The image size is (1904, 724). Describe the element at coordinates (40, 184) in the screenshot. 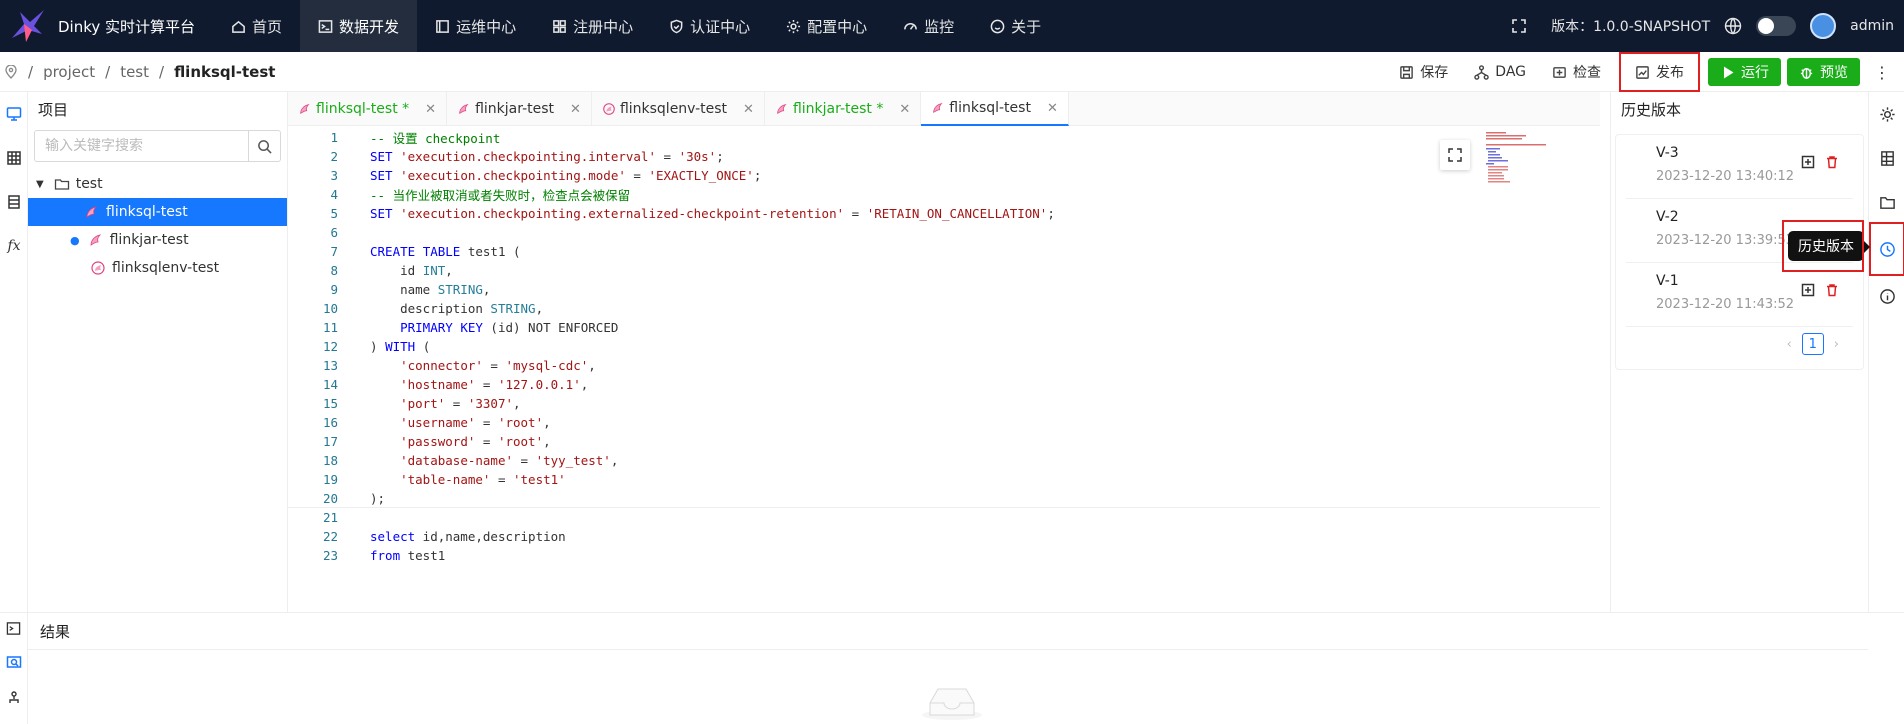

I see `caret-down-icon: ▼` at that location.